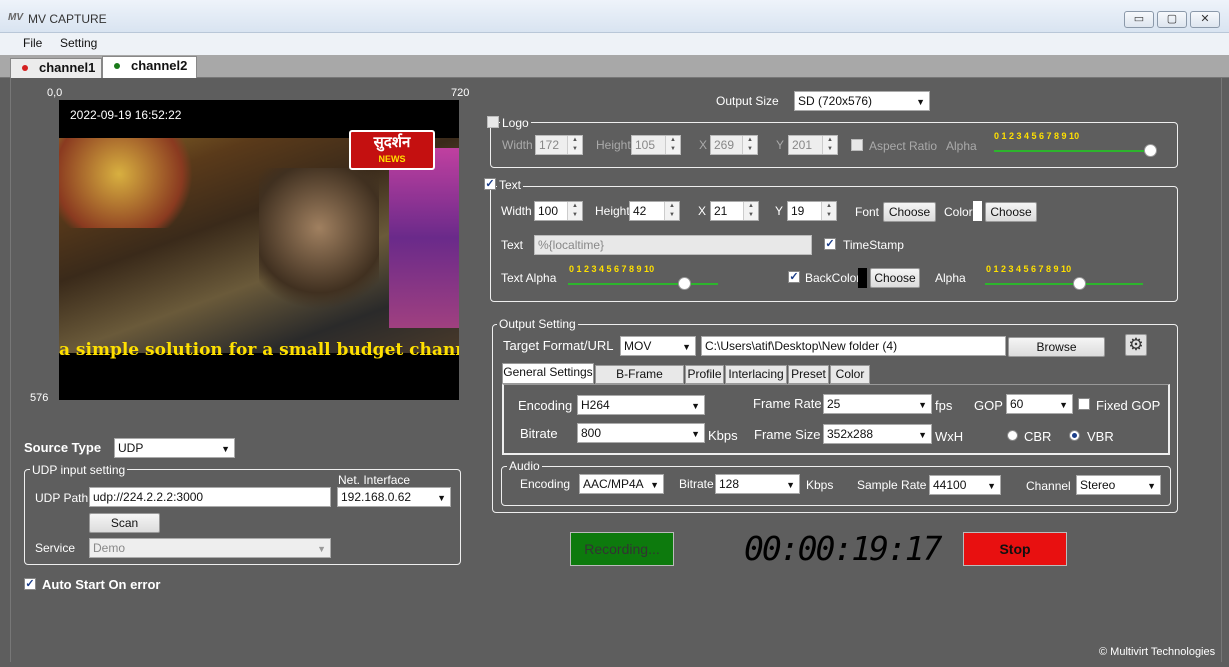 This screenshot has width=1229, height=667. Describe the element at coordinates (79, 470) in the screenshot. I see `udp-group-label: UDP input setting` at that location.